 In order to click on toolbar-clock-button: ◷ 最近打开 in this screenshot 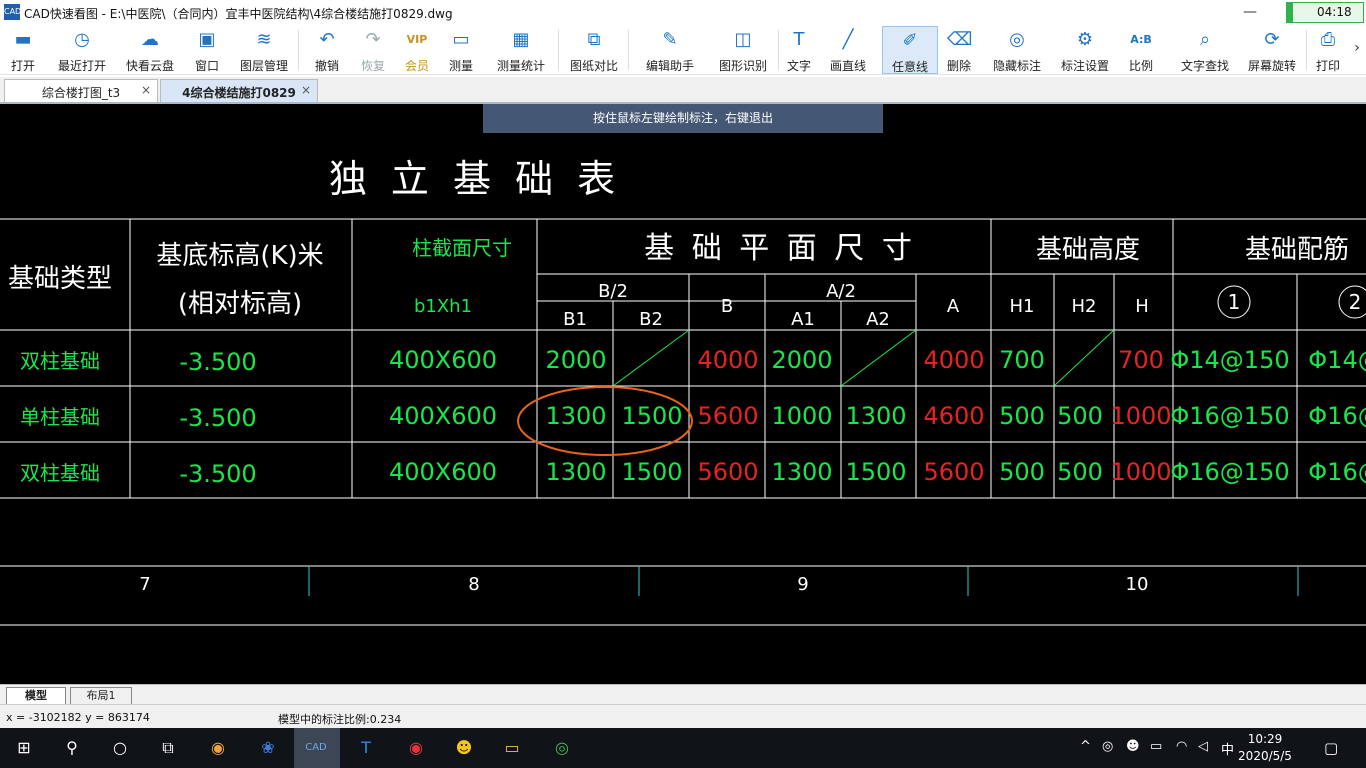, I will do `click(82, 49)`.